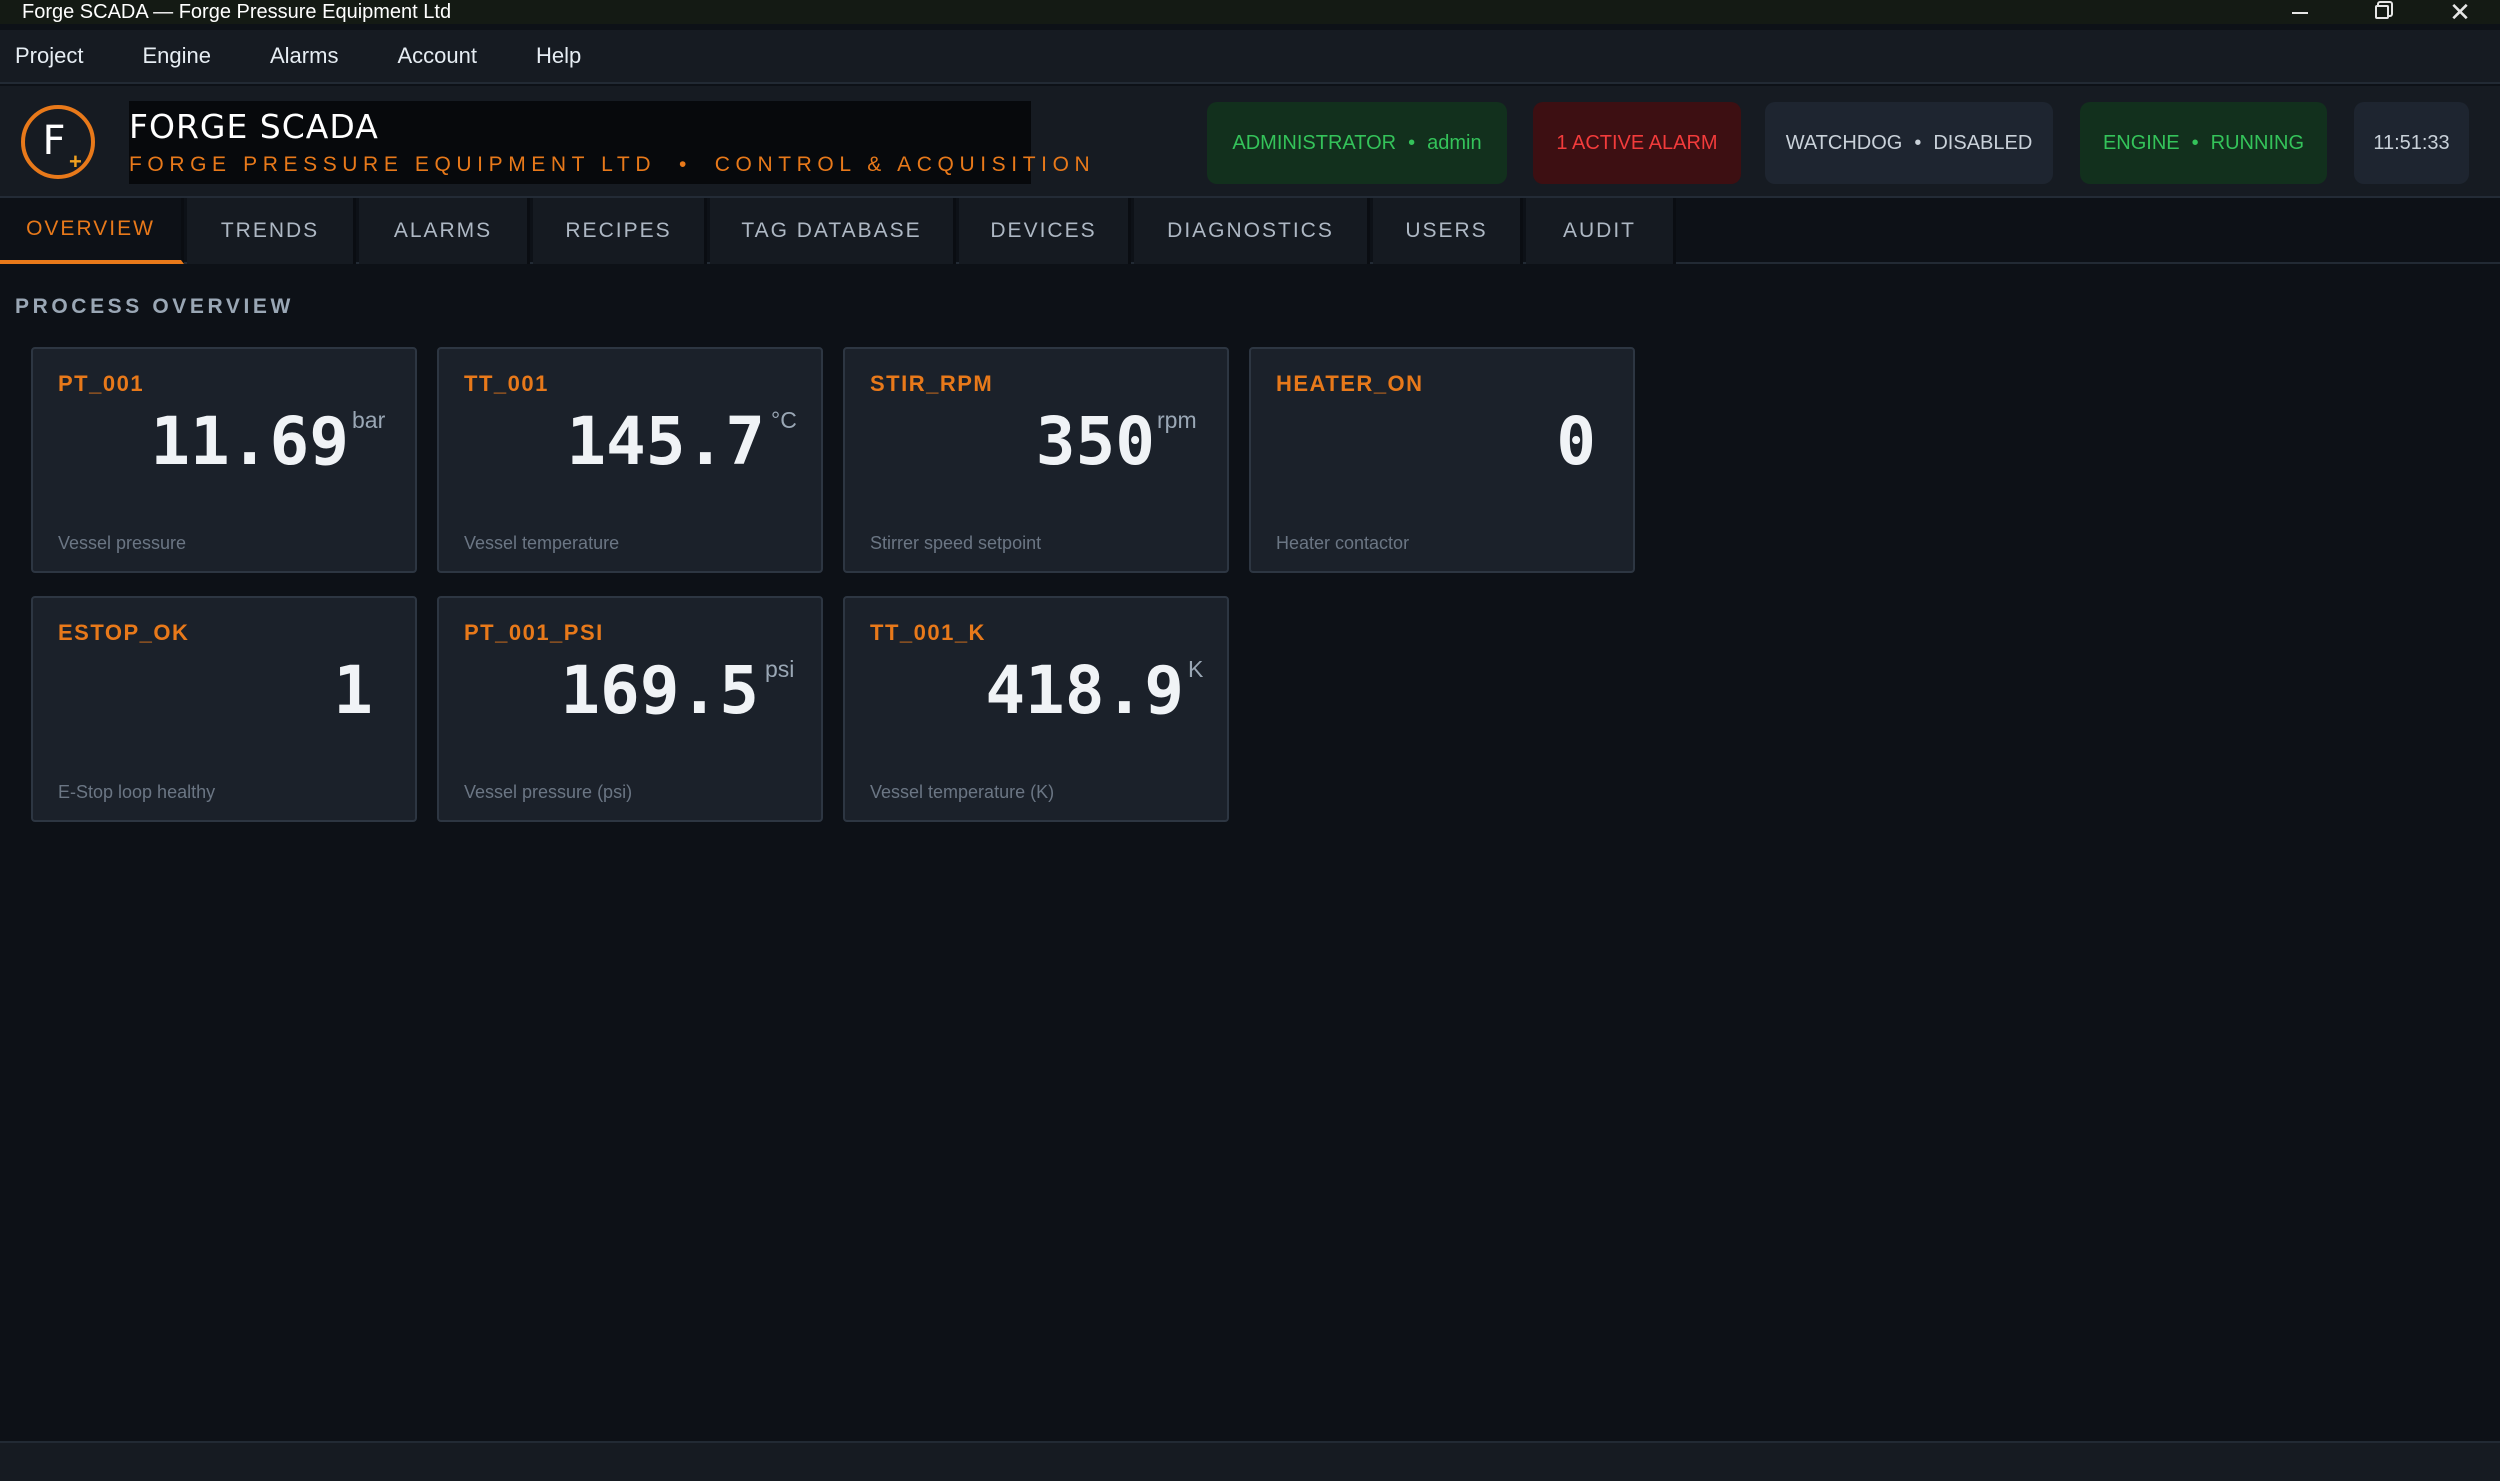  Describe the element at coordinates (928, 632) in the screenshot. I see `tag-name: TT_001_K` at that location.